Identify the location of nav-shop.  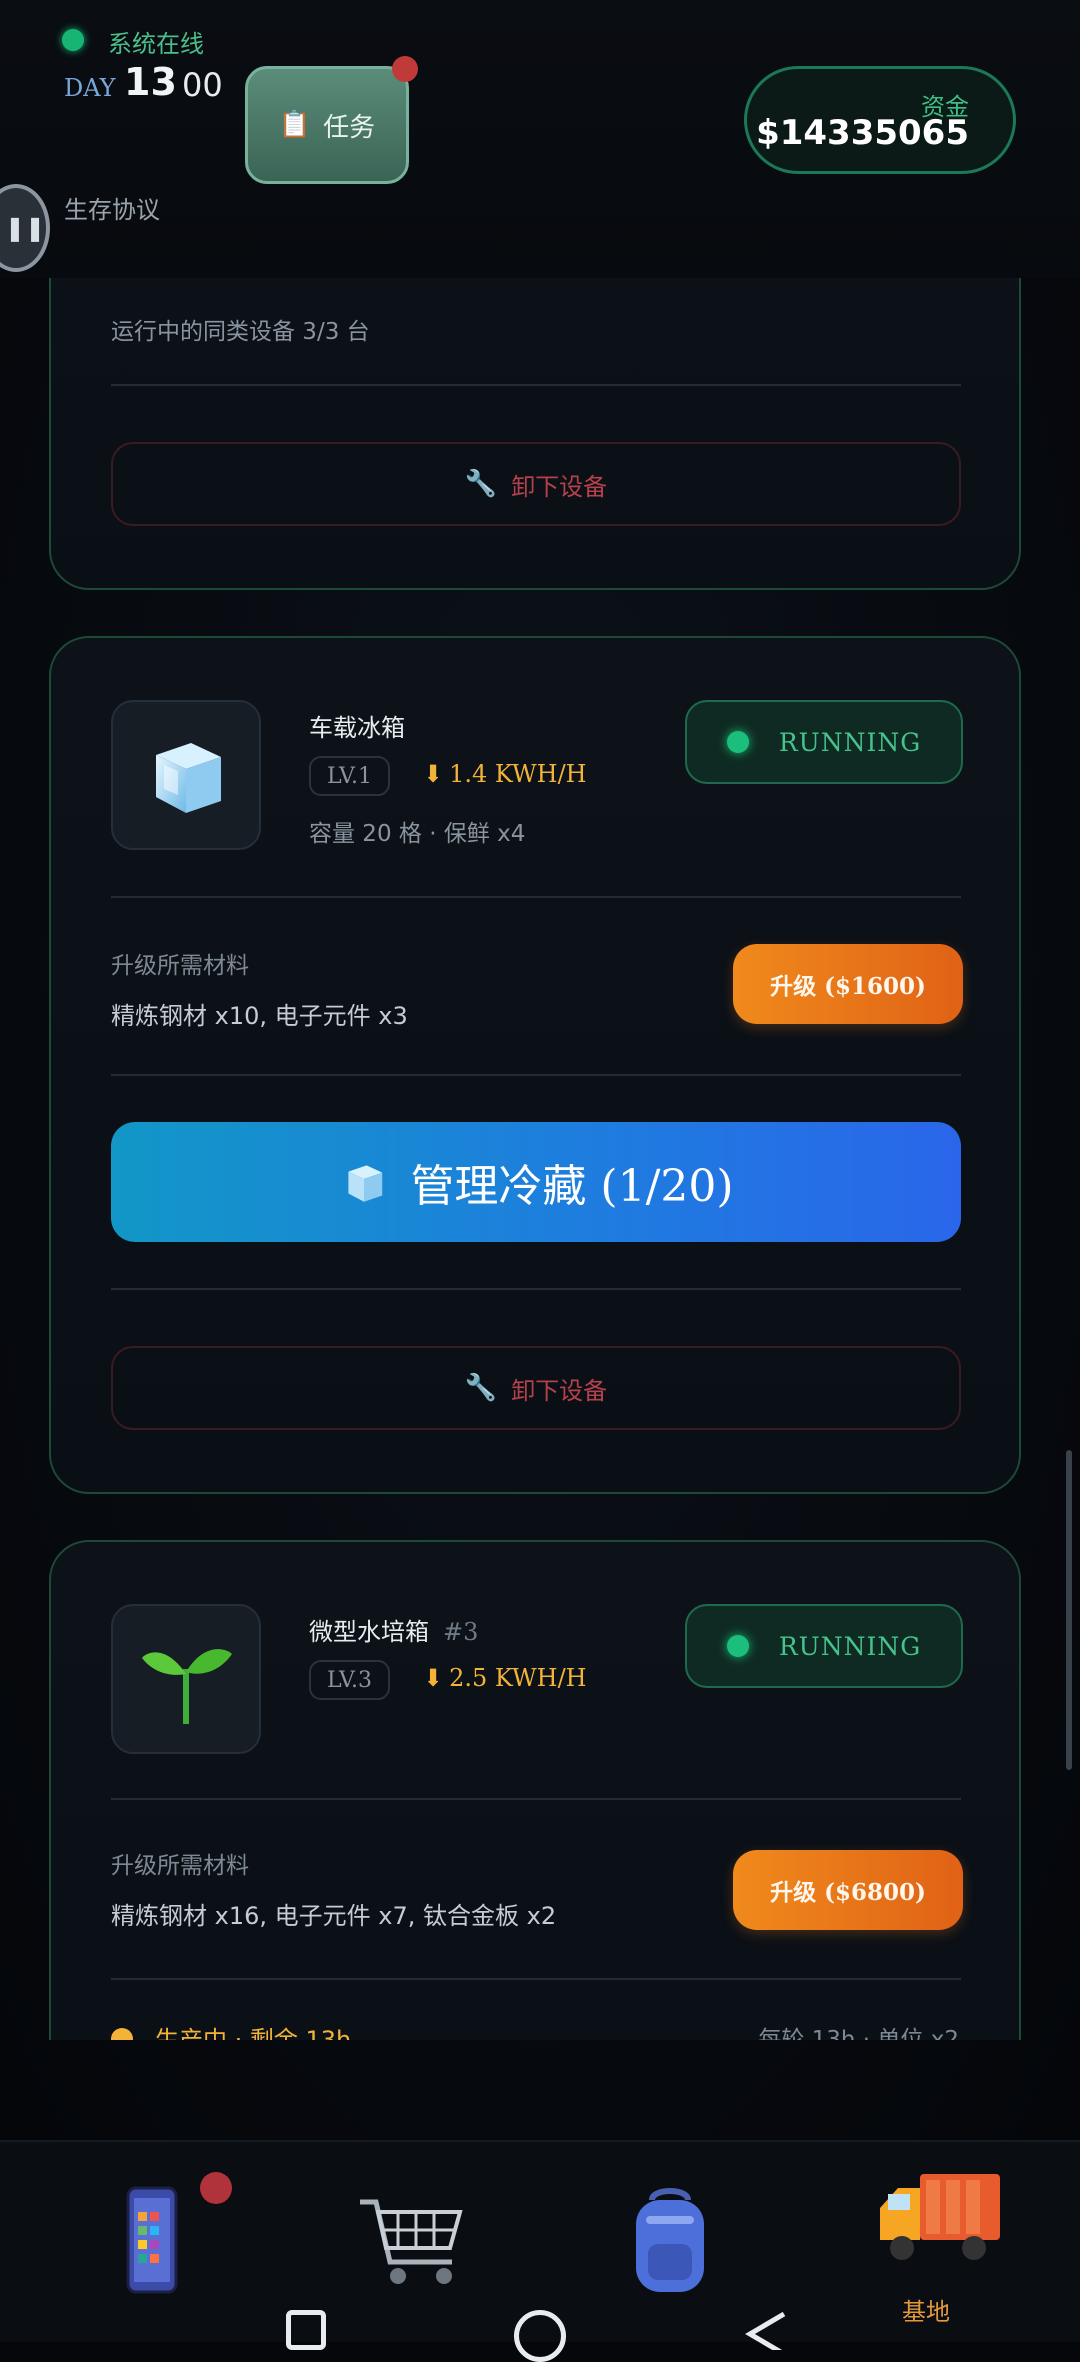
(410, 2252).